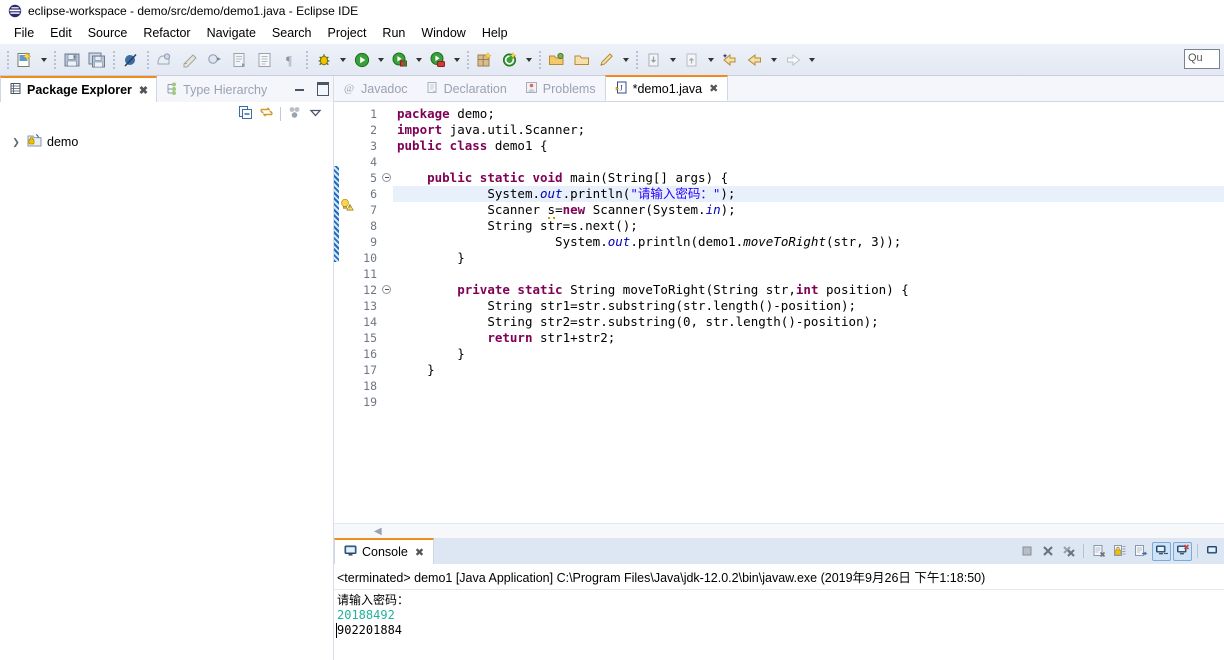 This screenshot has height=660, width=1224. I want to click on tab-demo1-java: J *demo1.java ✖, so click(666, 88).